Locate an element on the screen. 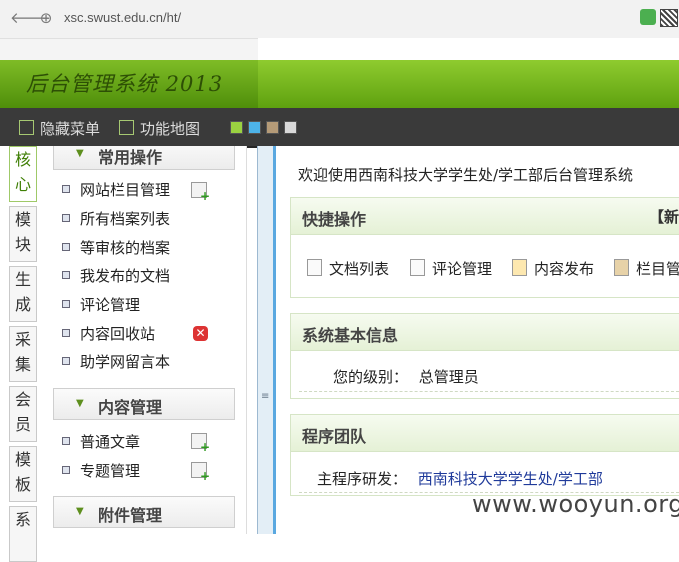 This screenshot has width=679, height=562. menu-item-guestbook: 助学网留言本 is located at coordinates (116, 361).